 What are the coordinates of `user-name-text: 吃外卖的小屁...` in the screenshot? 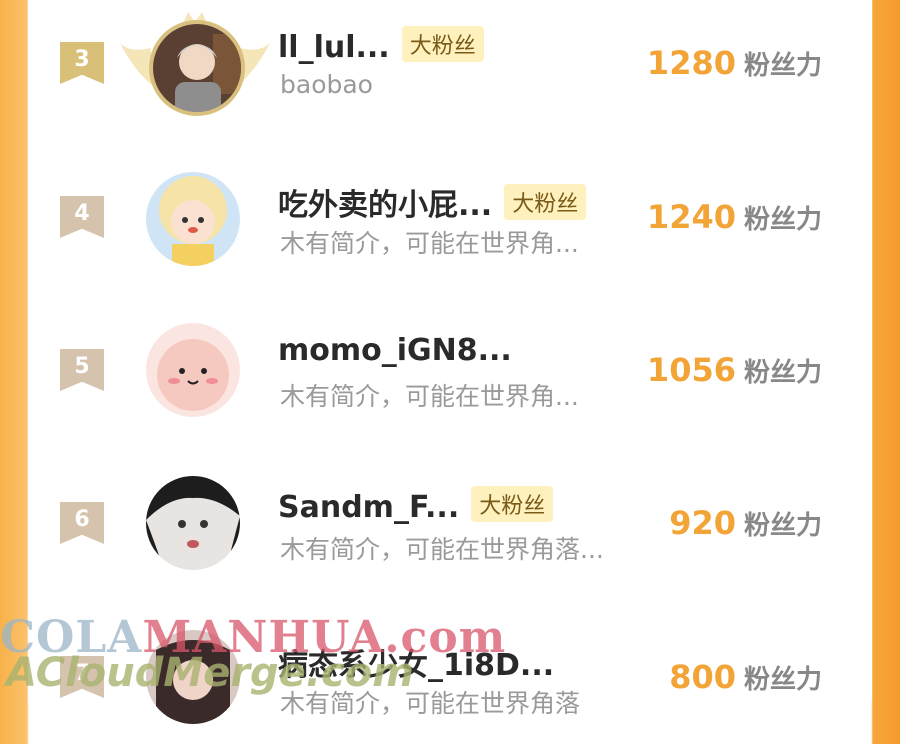 It's located at (385, 205).